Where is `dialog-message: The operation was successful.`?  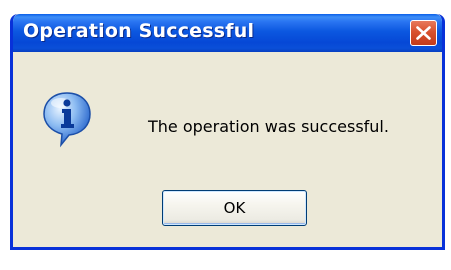
dialog-message: The operation was successful. is located at coordinates (268, 126).